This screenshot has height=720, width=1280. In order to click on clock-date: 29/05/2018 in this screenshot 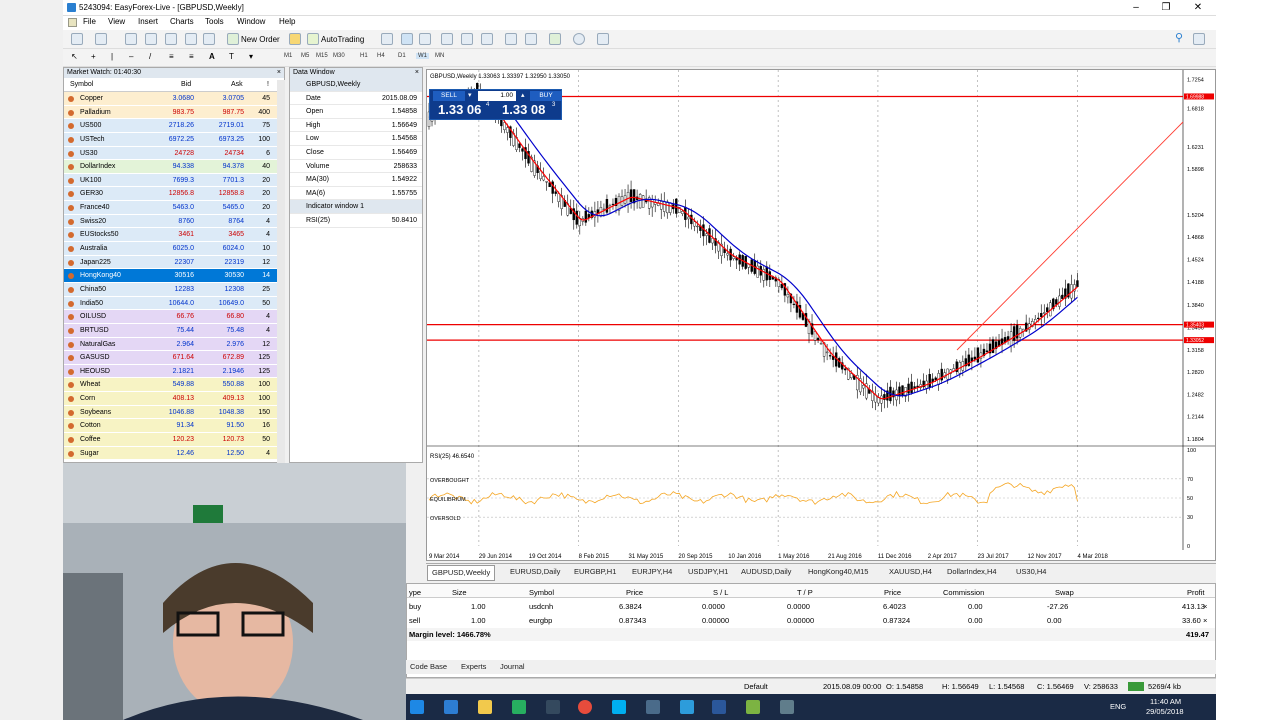, I will do `click(1165, 711)`.